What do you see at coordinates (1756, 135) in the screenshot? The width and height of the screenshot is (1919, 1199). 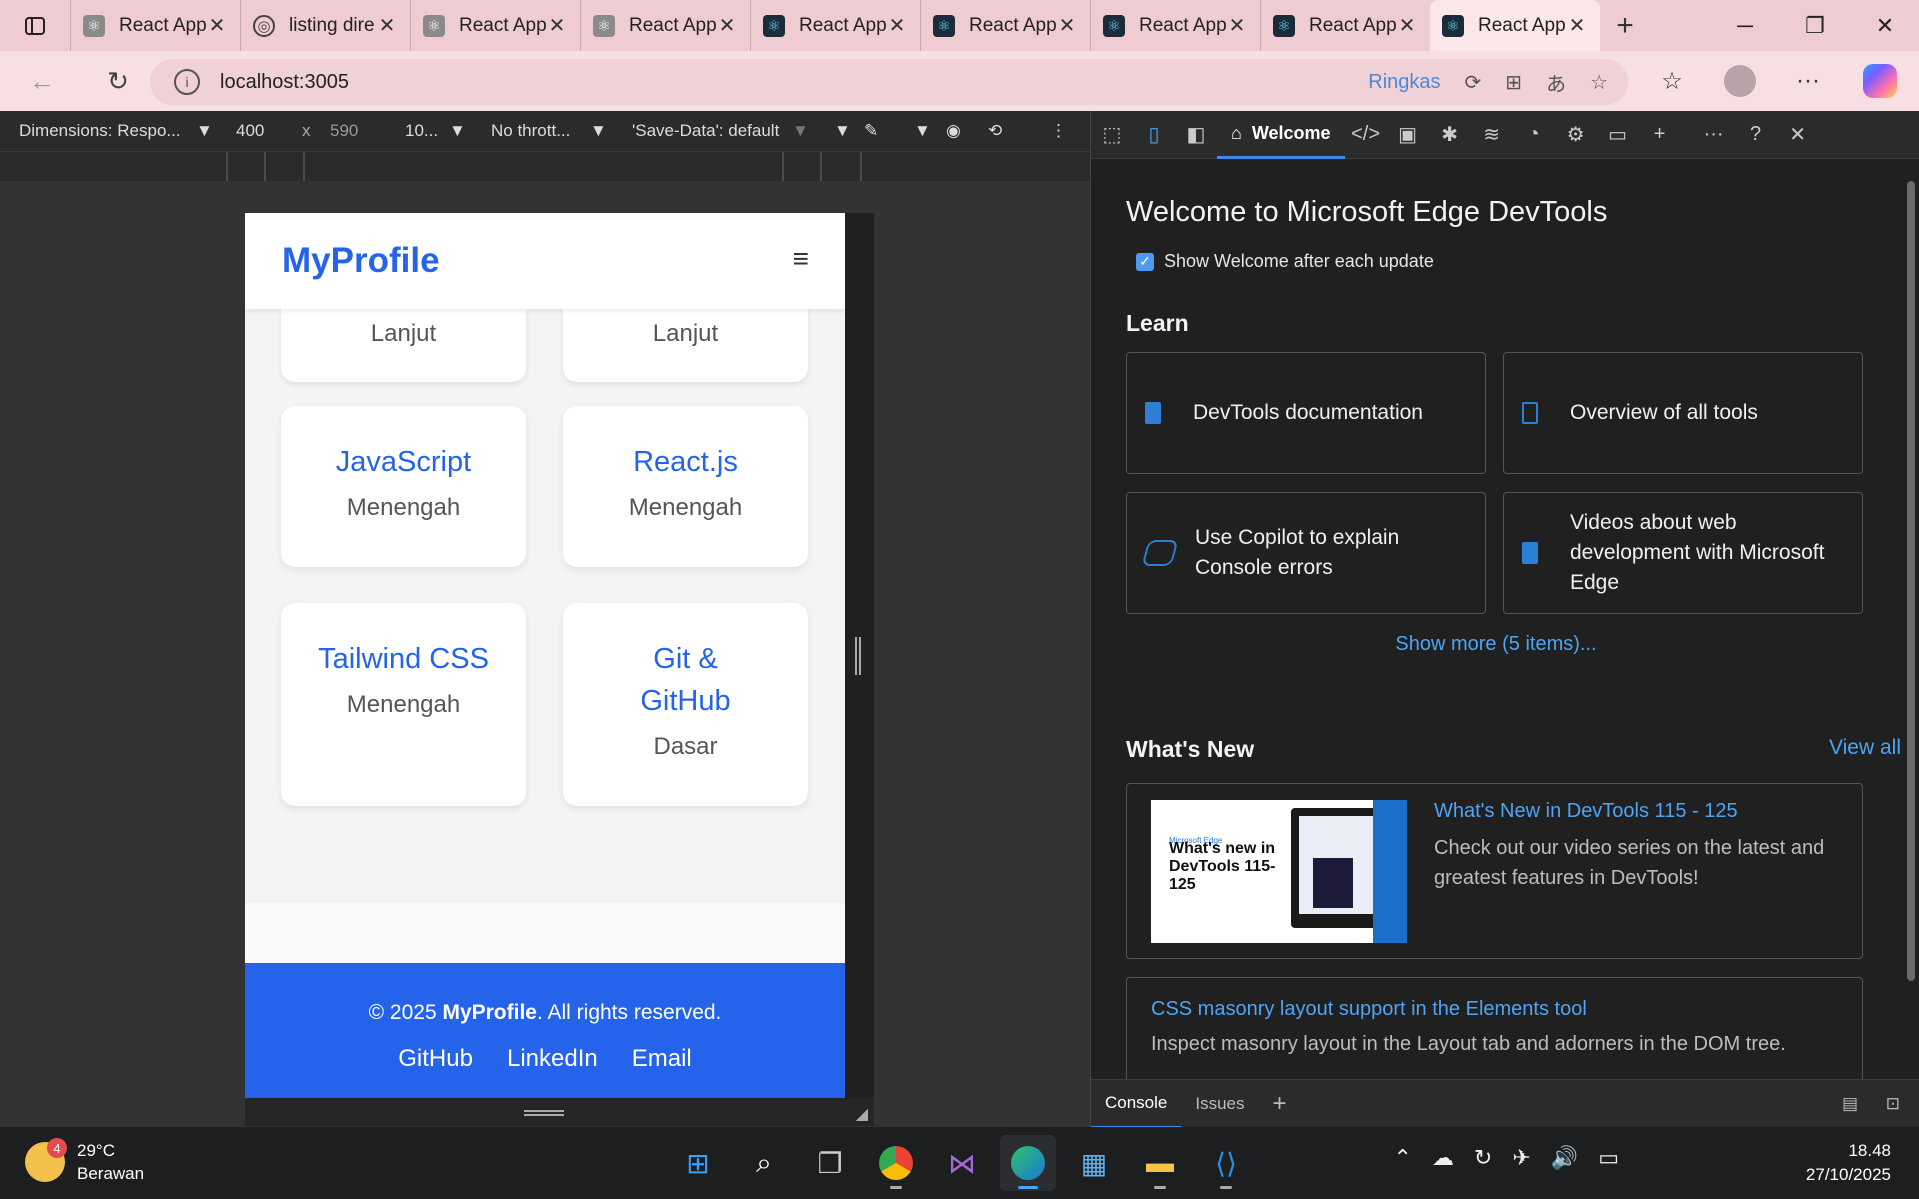 I see `help-icon: ?` at bounding box center [1756, 135].